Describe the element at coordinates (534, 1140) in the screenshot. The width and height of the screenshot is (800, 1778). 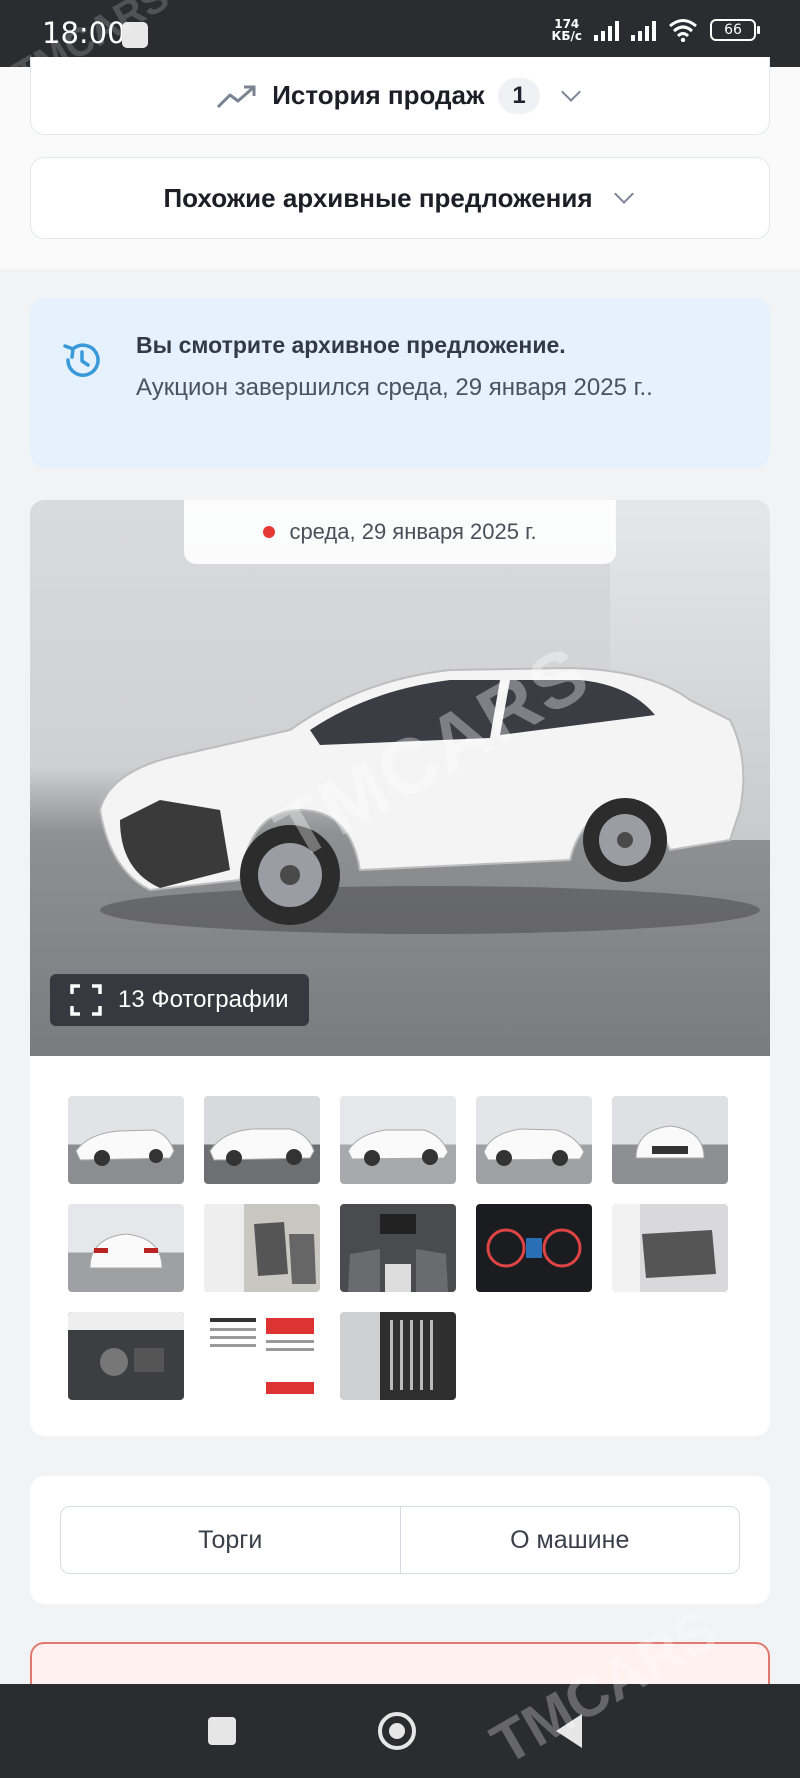
I see `thumbnail-front-right-damaged` at that location.